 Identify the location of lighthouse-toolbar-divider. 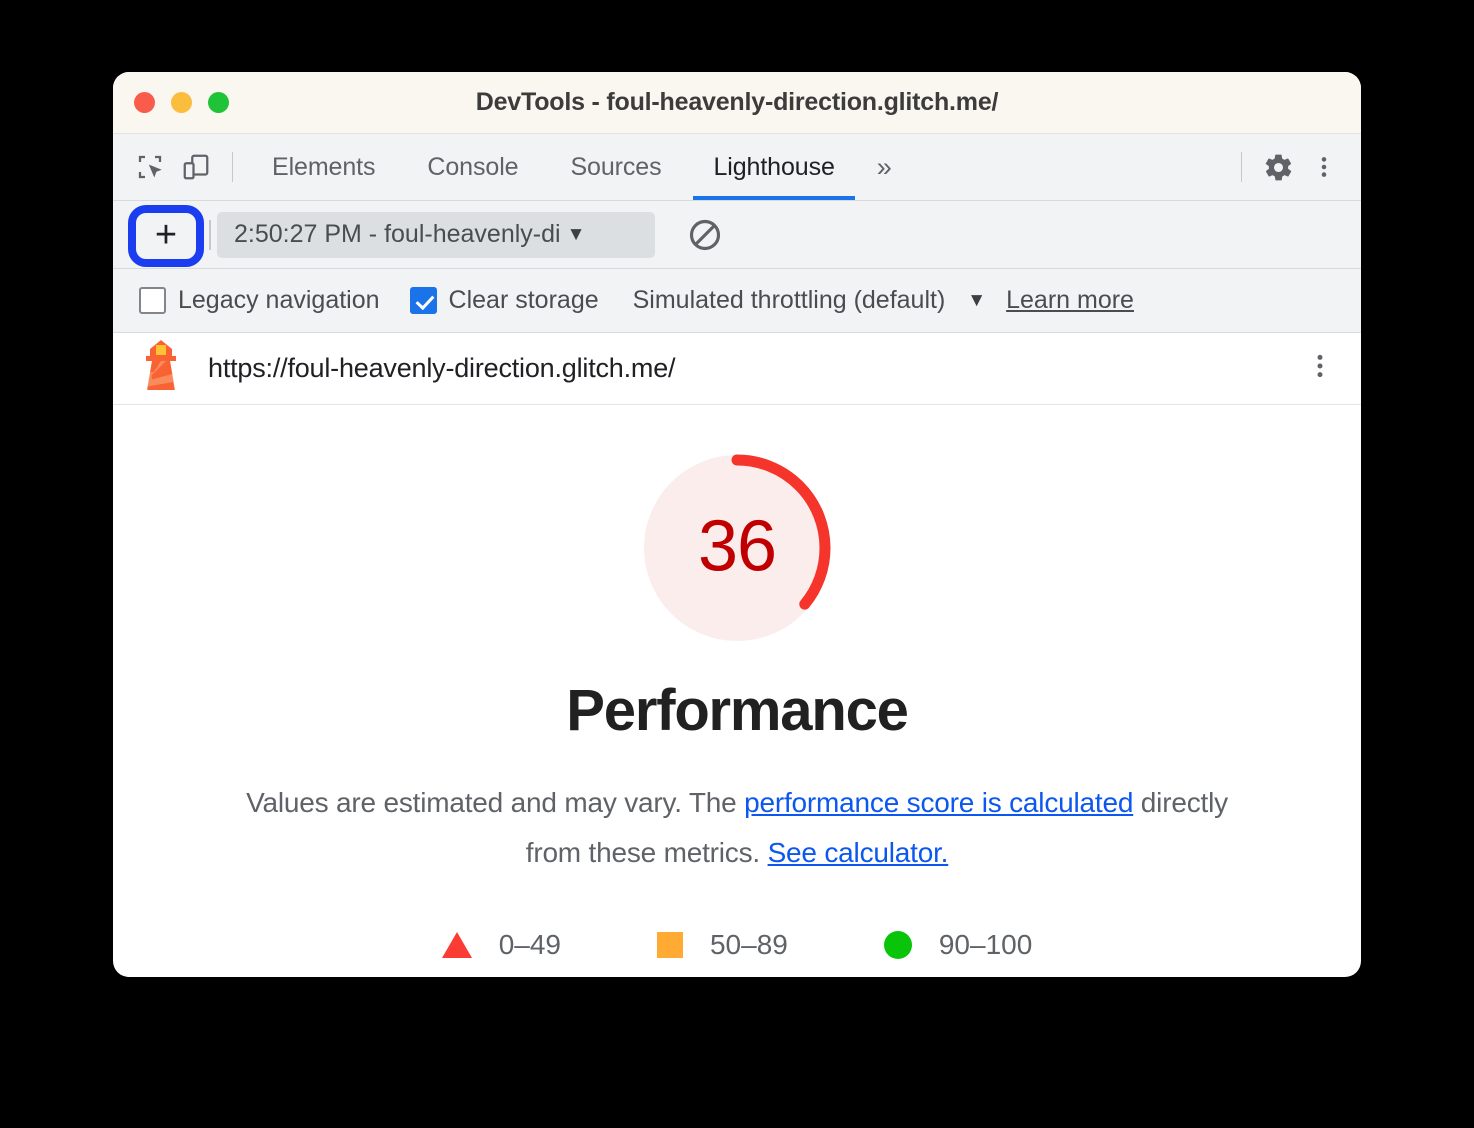
(210, 234).